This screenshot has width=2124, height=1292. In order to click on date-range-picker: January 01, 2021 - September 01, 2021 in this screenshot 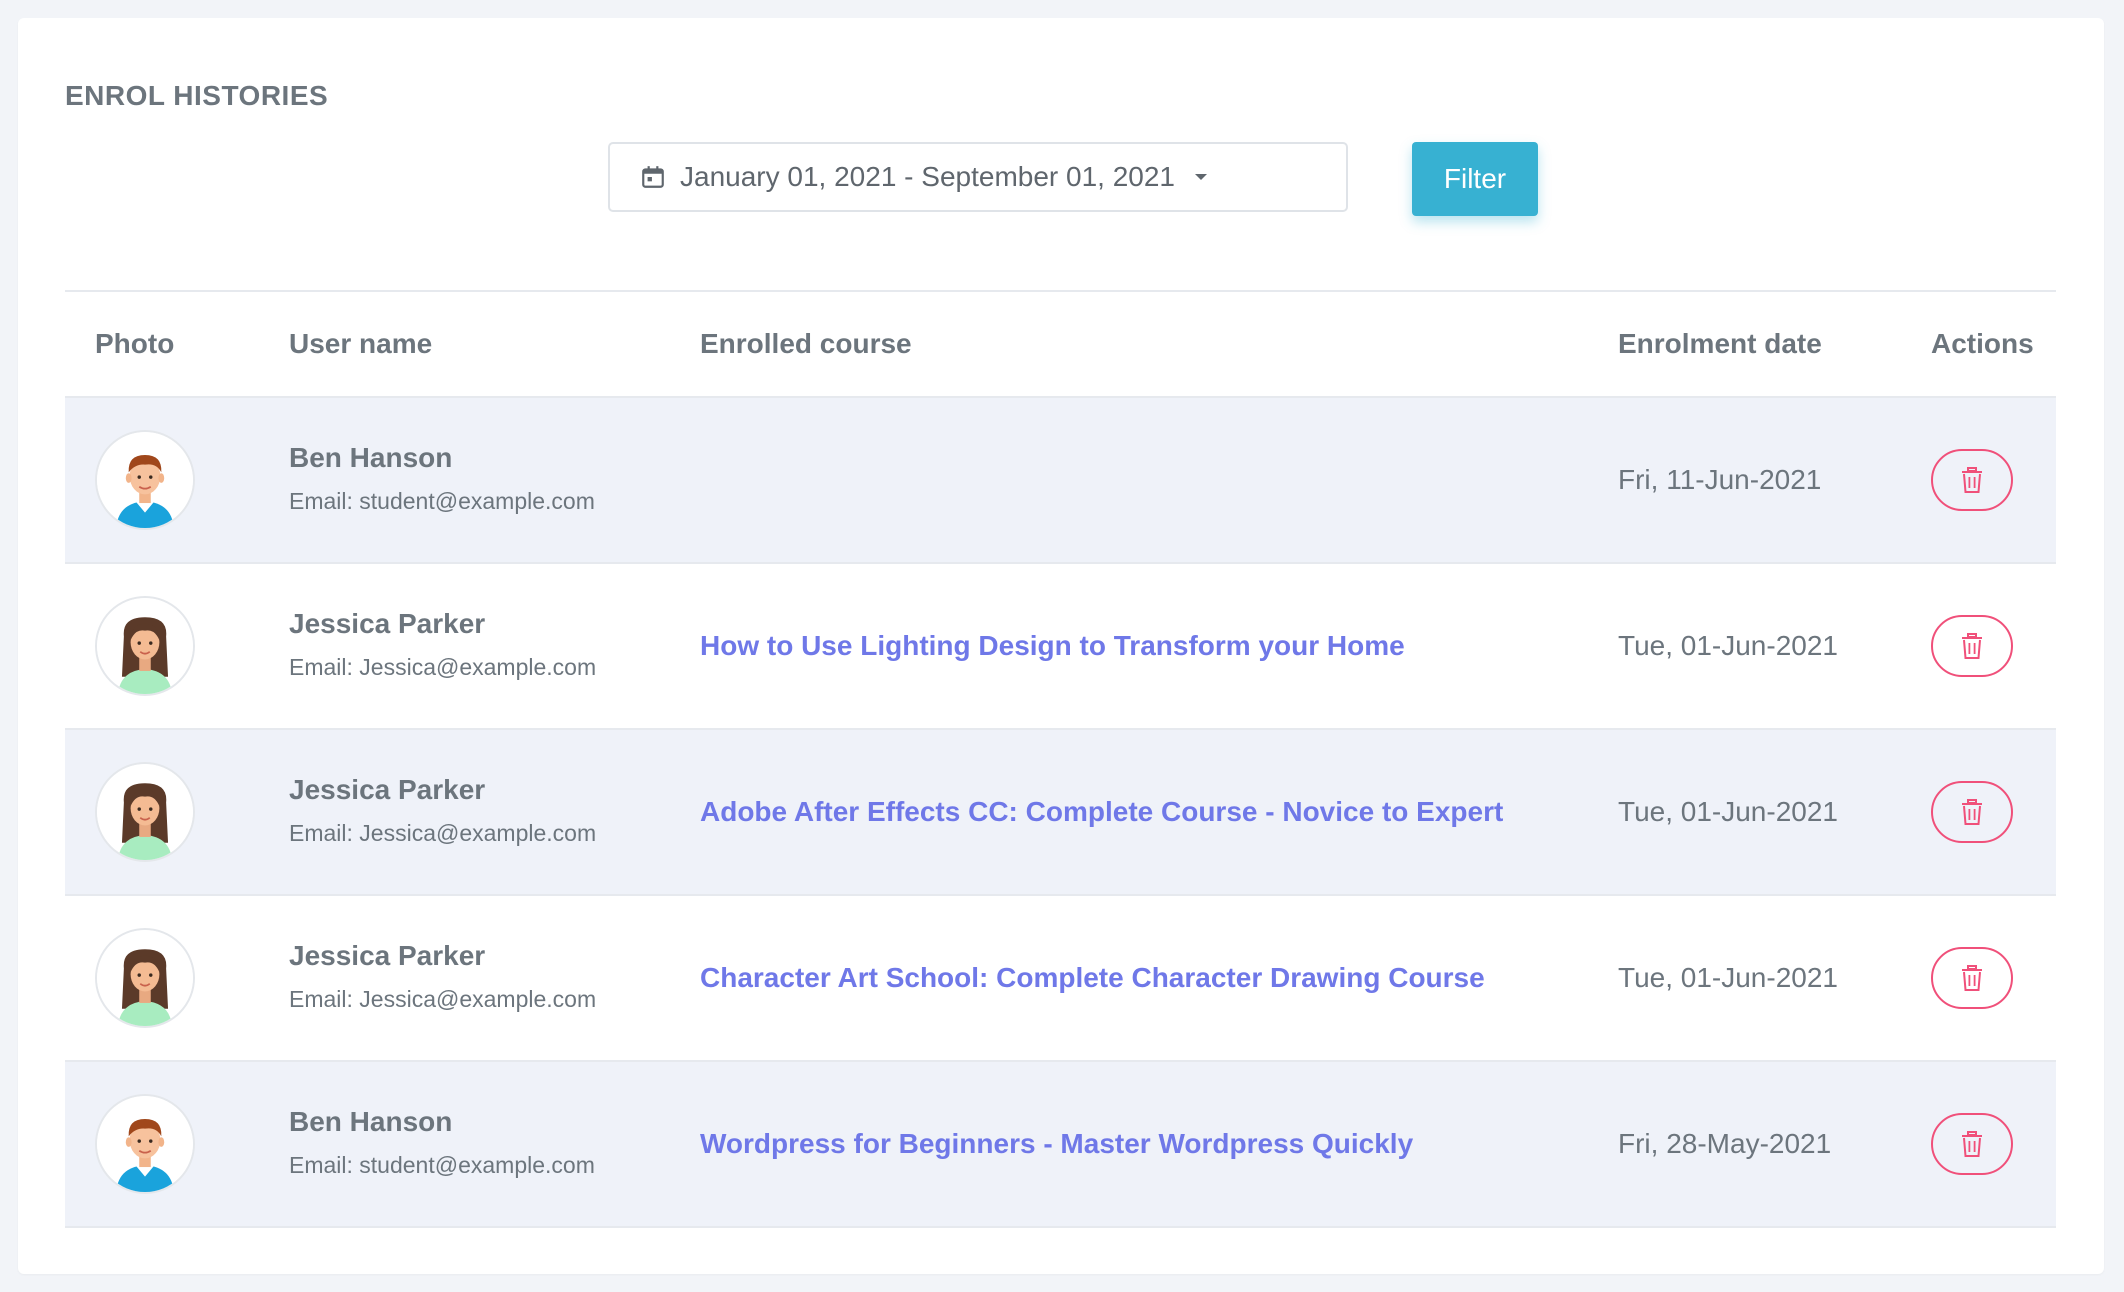, I will do `click(978, 177)`.